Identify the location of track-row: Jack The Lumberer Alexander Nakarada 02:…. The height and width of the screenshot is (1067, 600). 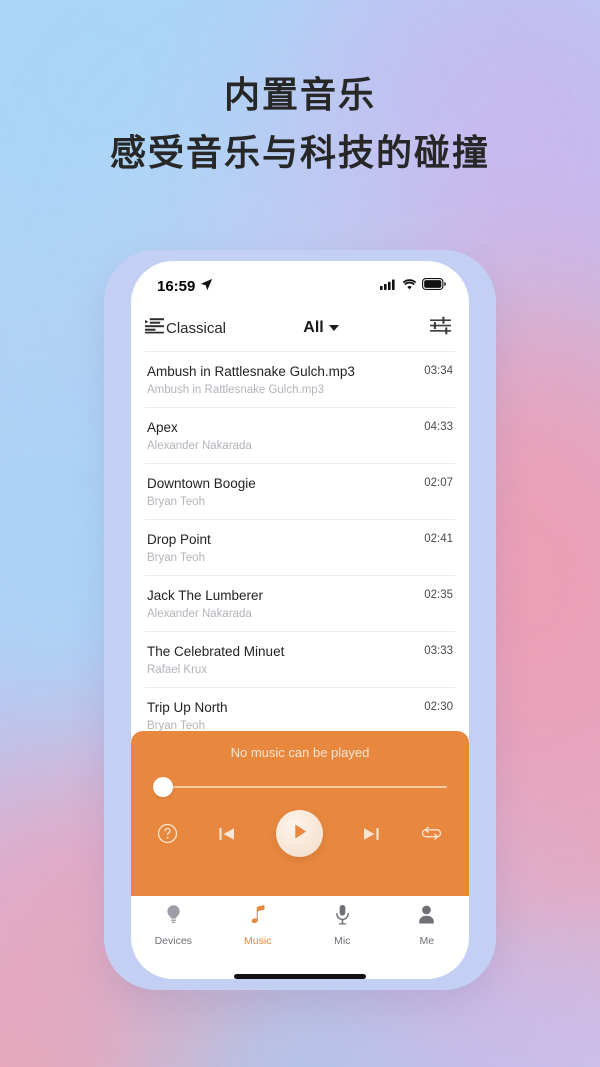
(300, 603).